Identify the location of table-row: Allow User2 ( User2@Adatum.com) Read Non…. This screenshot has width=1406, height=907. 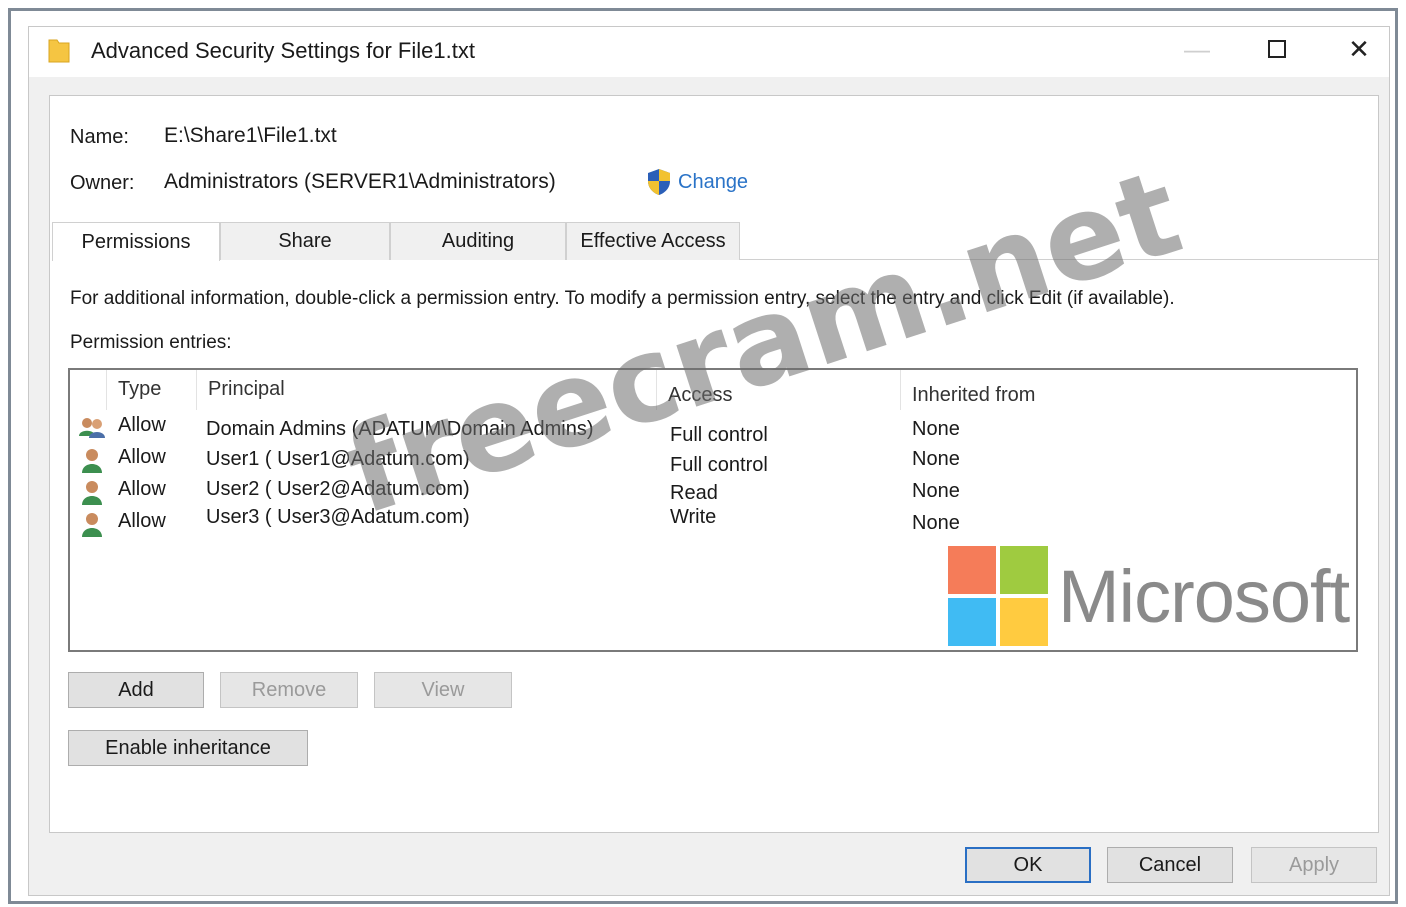
(713, 493).